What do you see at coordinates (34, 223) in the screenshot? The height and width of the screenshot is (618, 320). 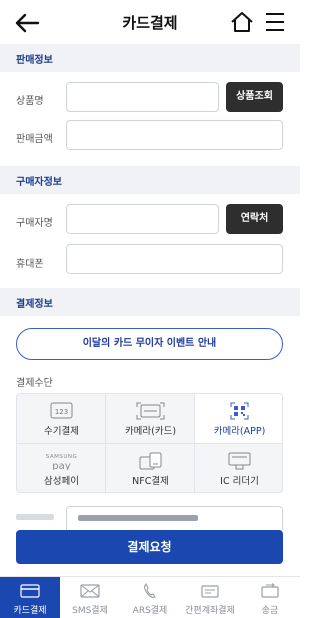 I see `buyer-name-label: 구매자명` at bounding box center [34, 223].